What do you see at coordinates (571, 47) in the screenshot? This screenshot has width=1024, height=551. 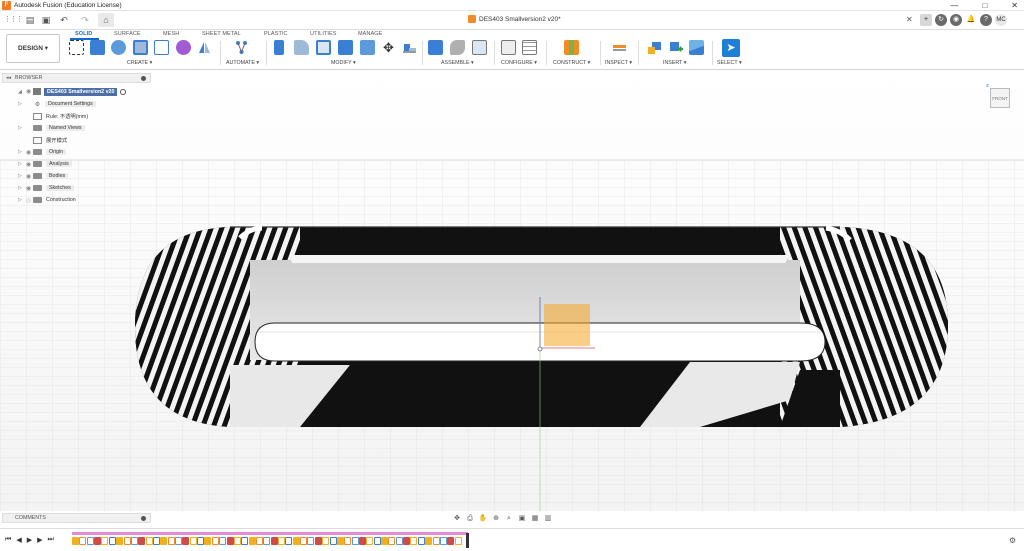 I see `offset-plane-icon` at bounding box center [571, 47].